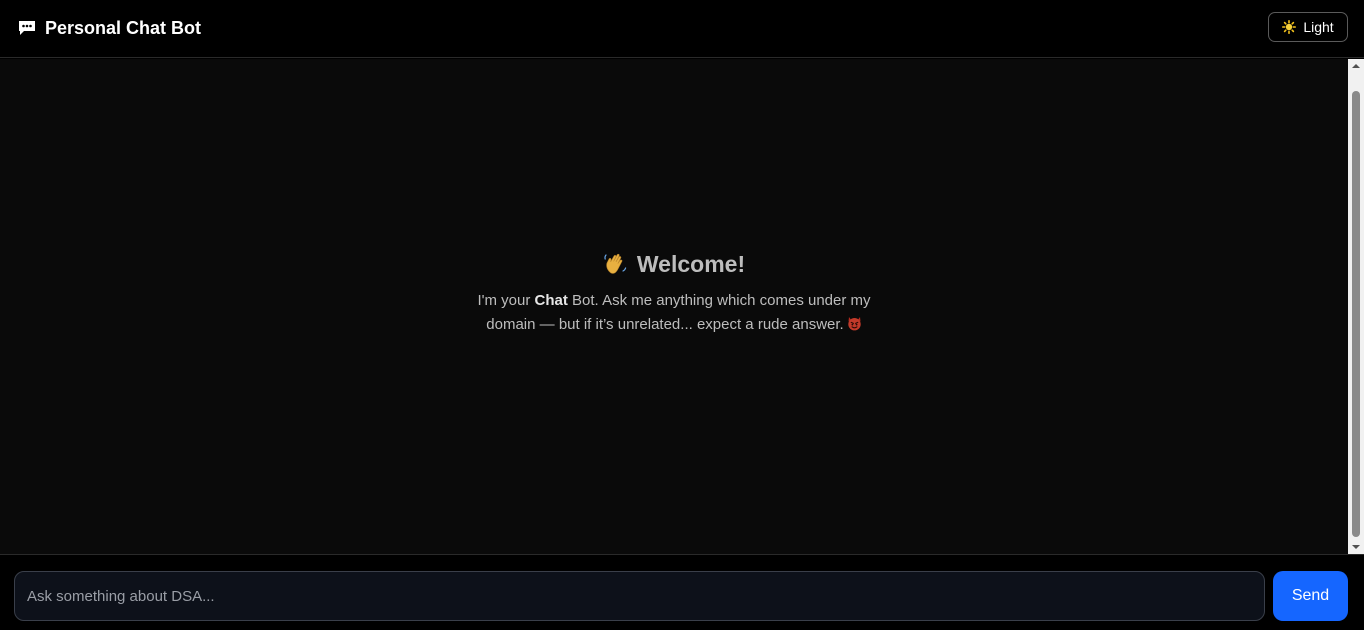  What do you see at coordinates (639, 596) in the screenshot?
I see `message-input` at bounding box center [639, 596].